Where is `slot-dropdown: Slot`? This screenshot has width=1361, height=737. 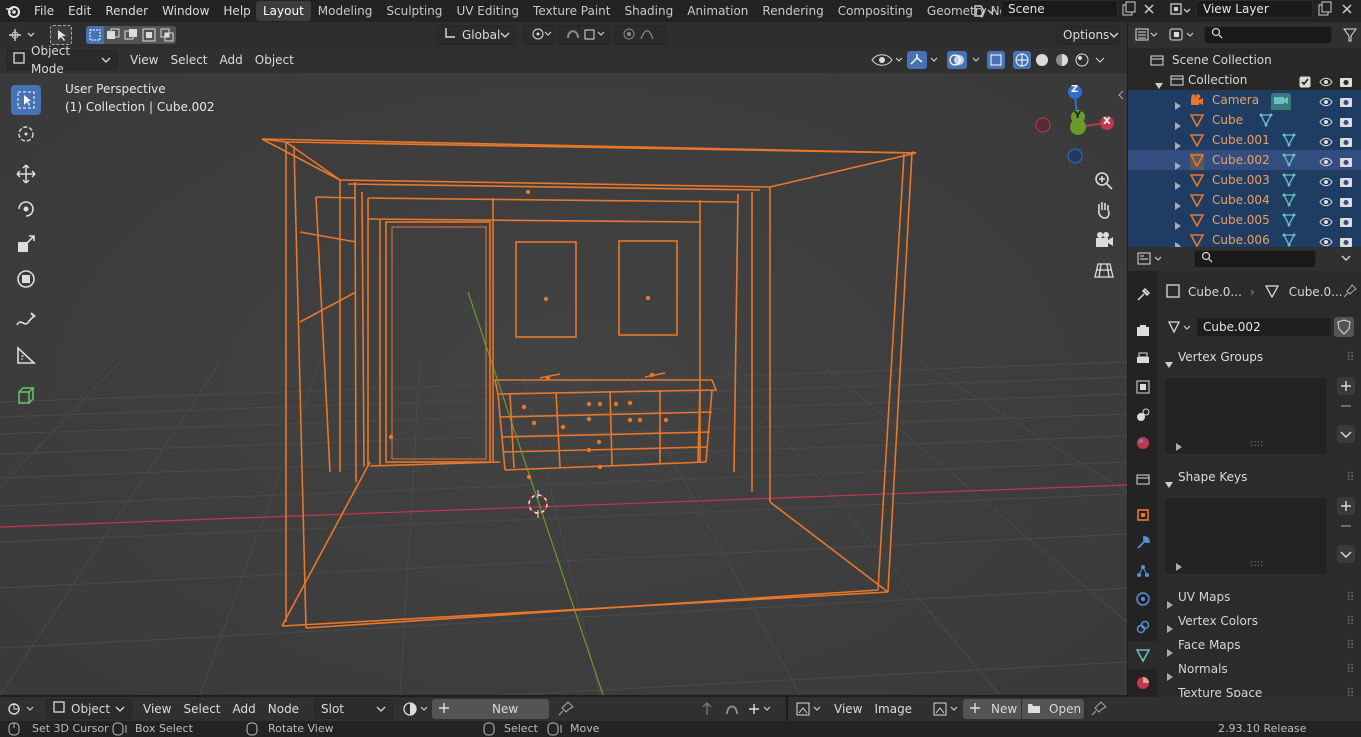
slot-dropdown: Slot is located at coordinates (353, 709).